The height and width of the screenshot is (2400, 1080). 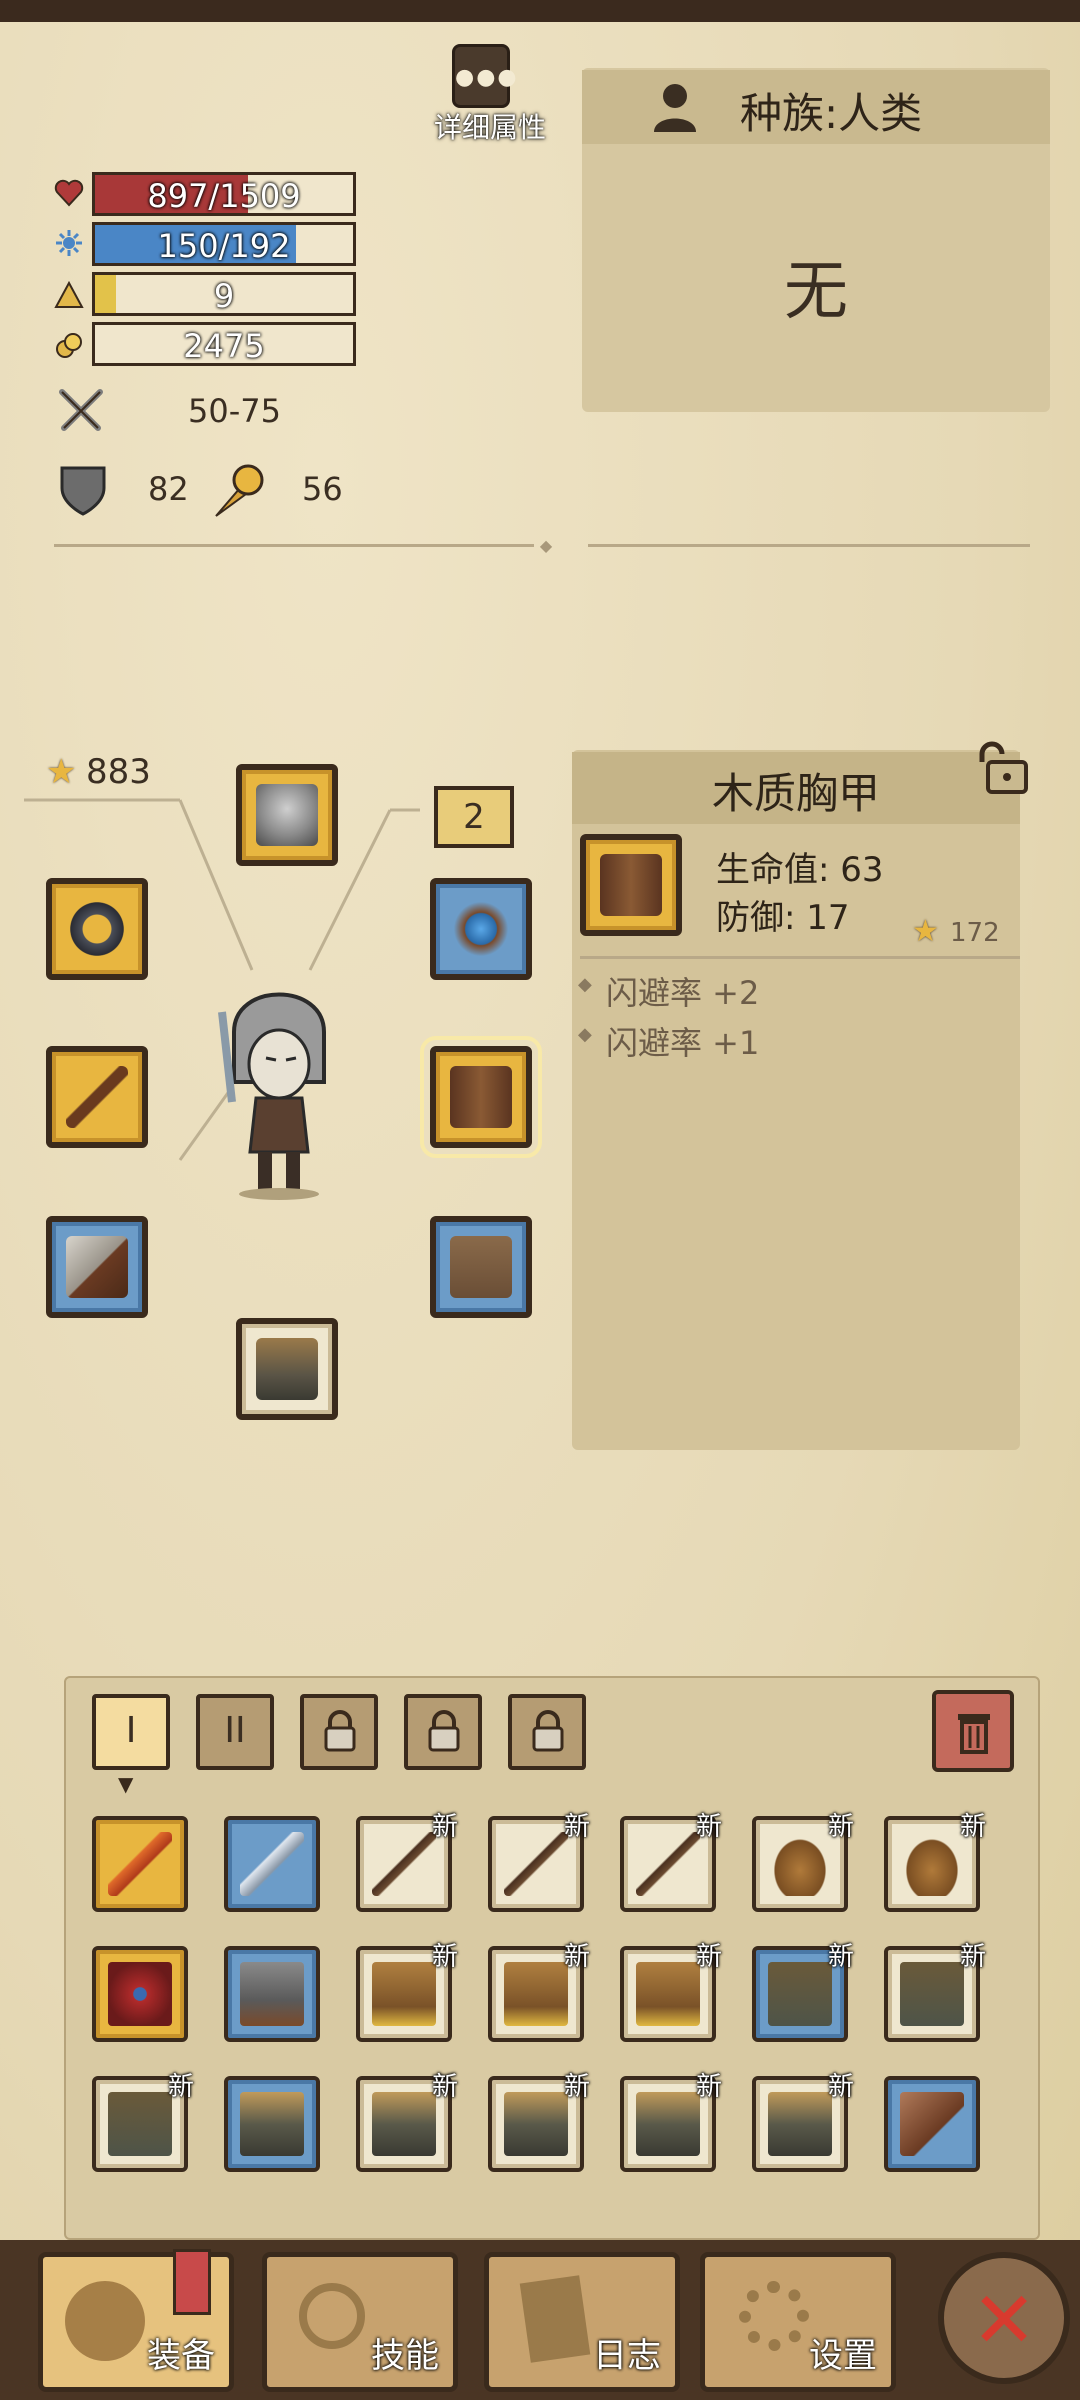 I want to click on leather-armor-icon, so click(x=536, y=1994).